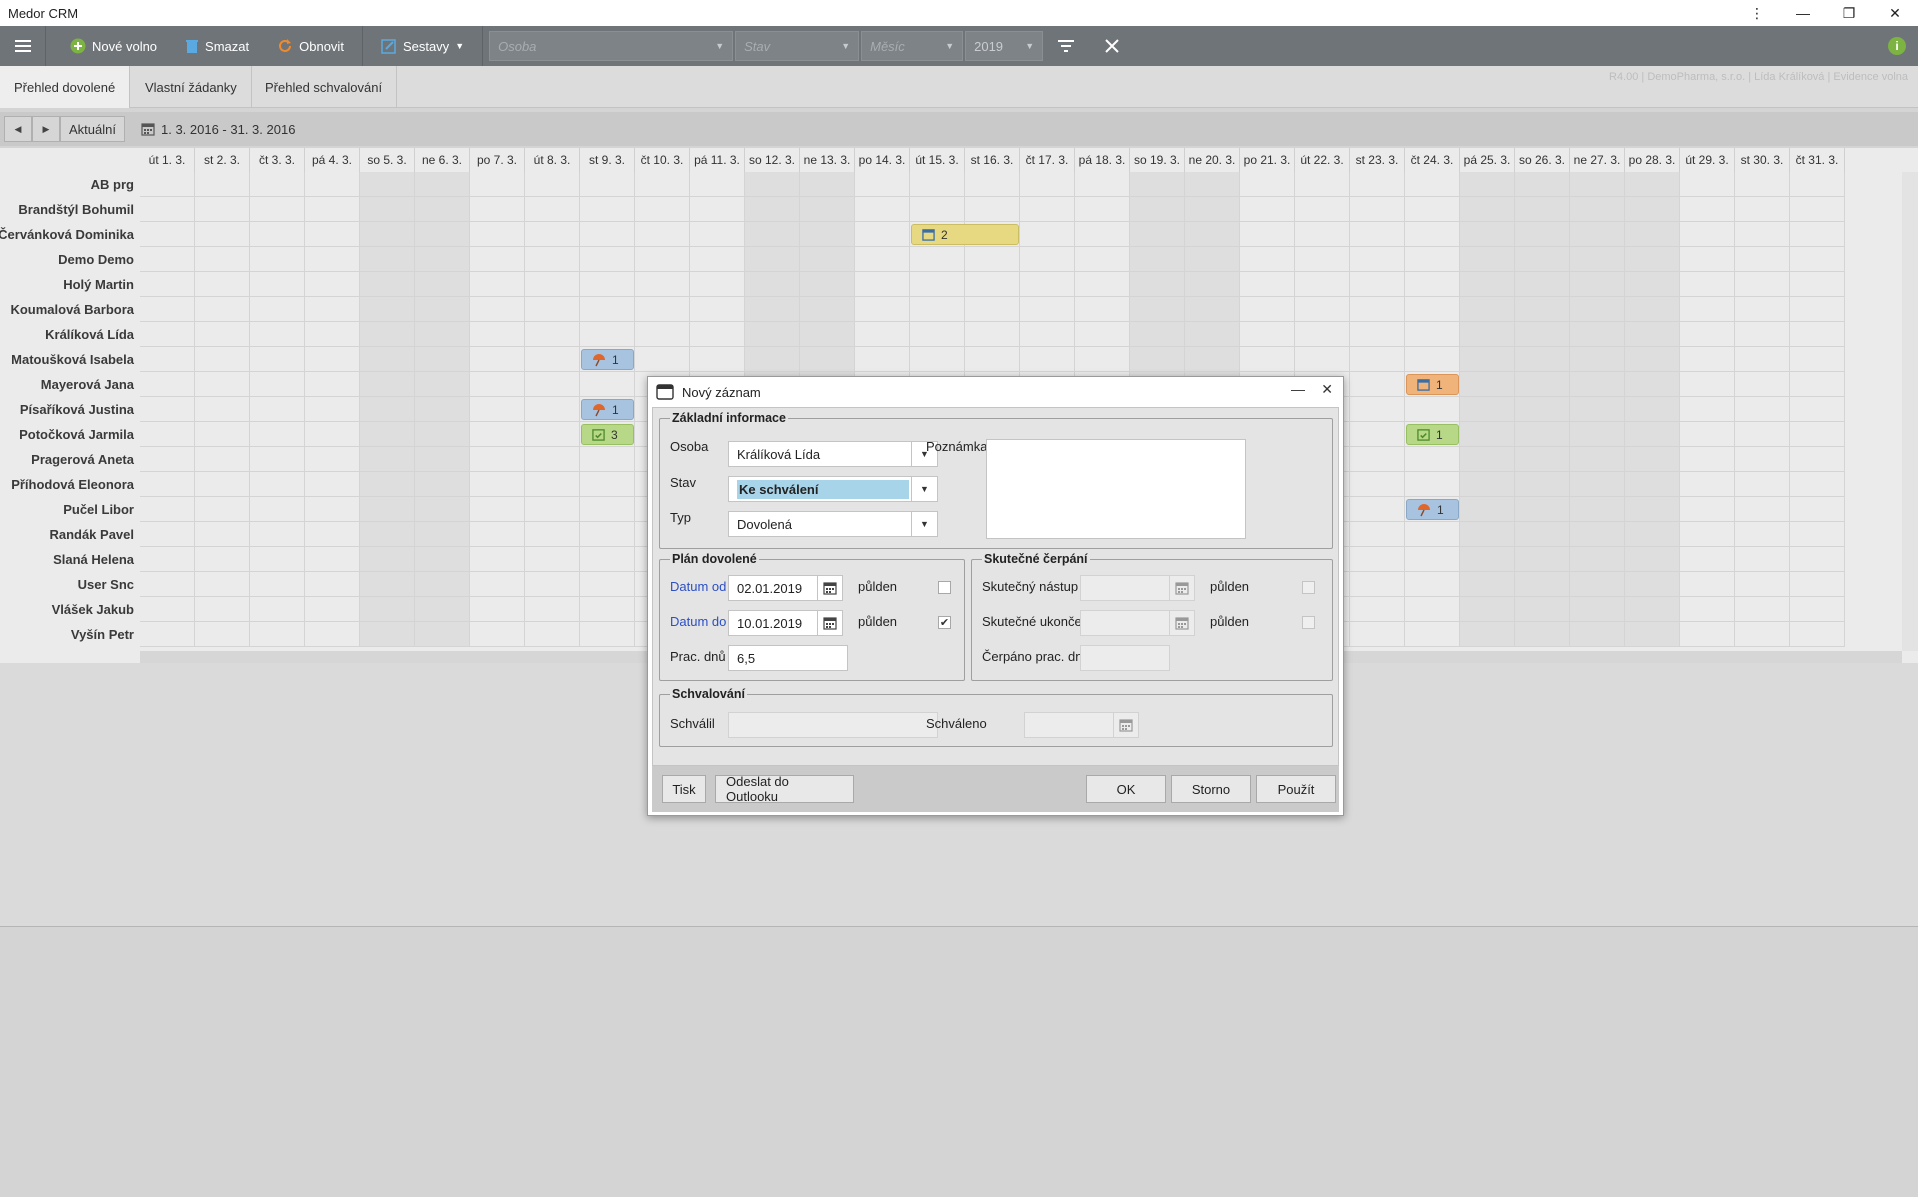  What do you see at coordinates (611, 46) in the screenshot?
I see `person-filter-select: Osoba ▼` at bounding box center [611, 46].